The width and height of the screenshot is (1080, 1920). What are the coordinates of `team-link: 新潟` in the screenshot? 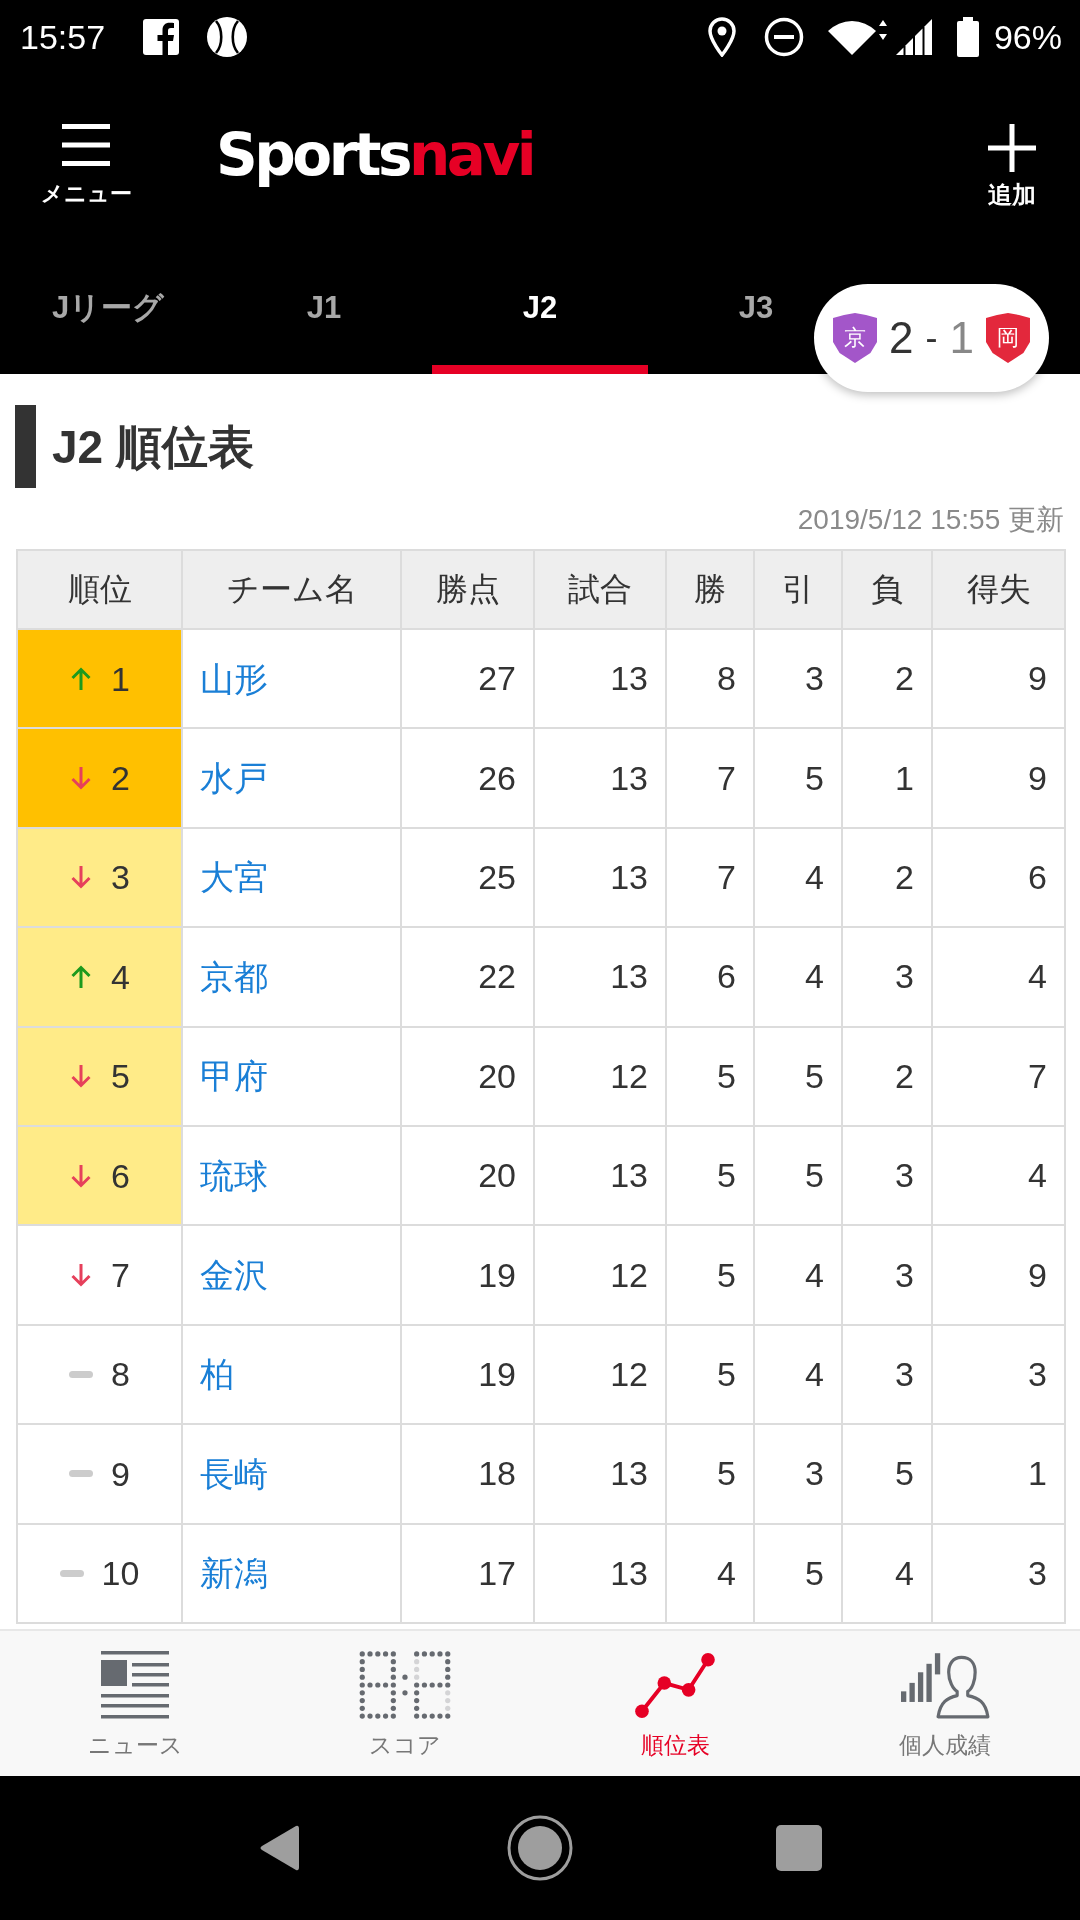 It's located at (234, 1573).